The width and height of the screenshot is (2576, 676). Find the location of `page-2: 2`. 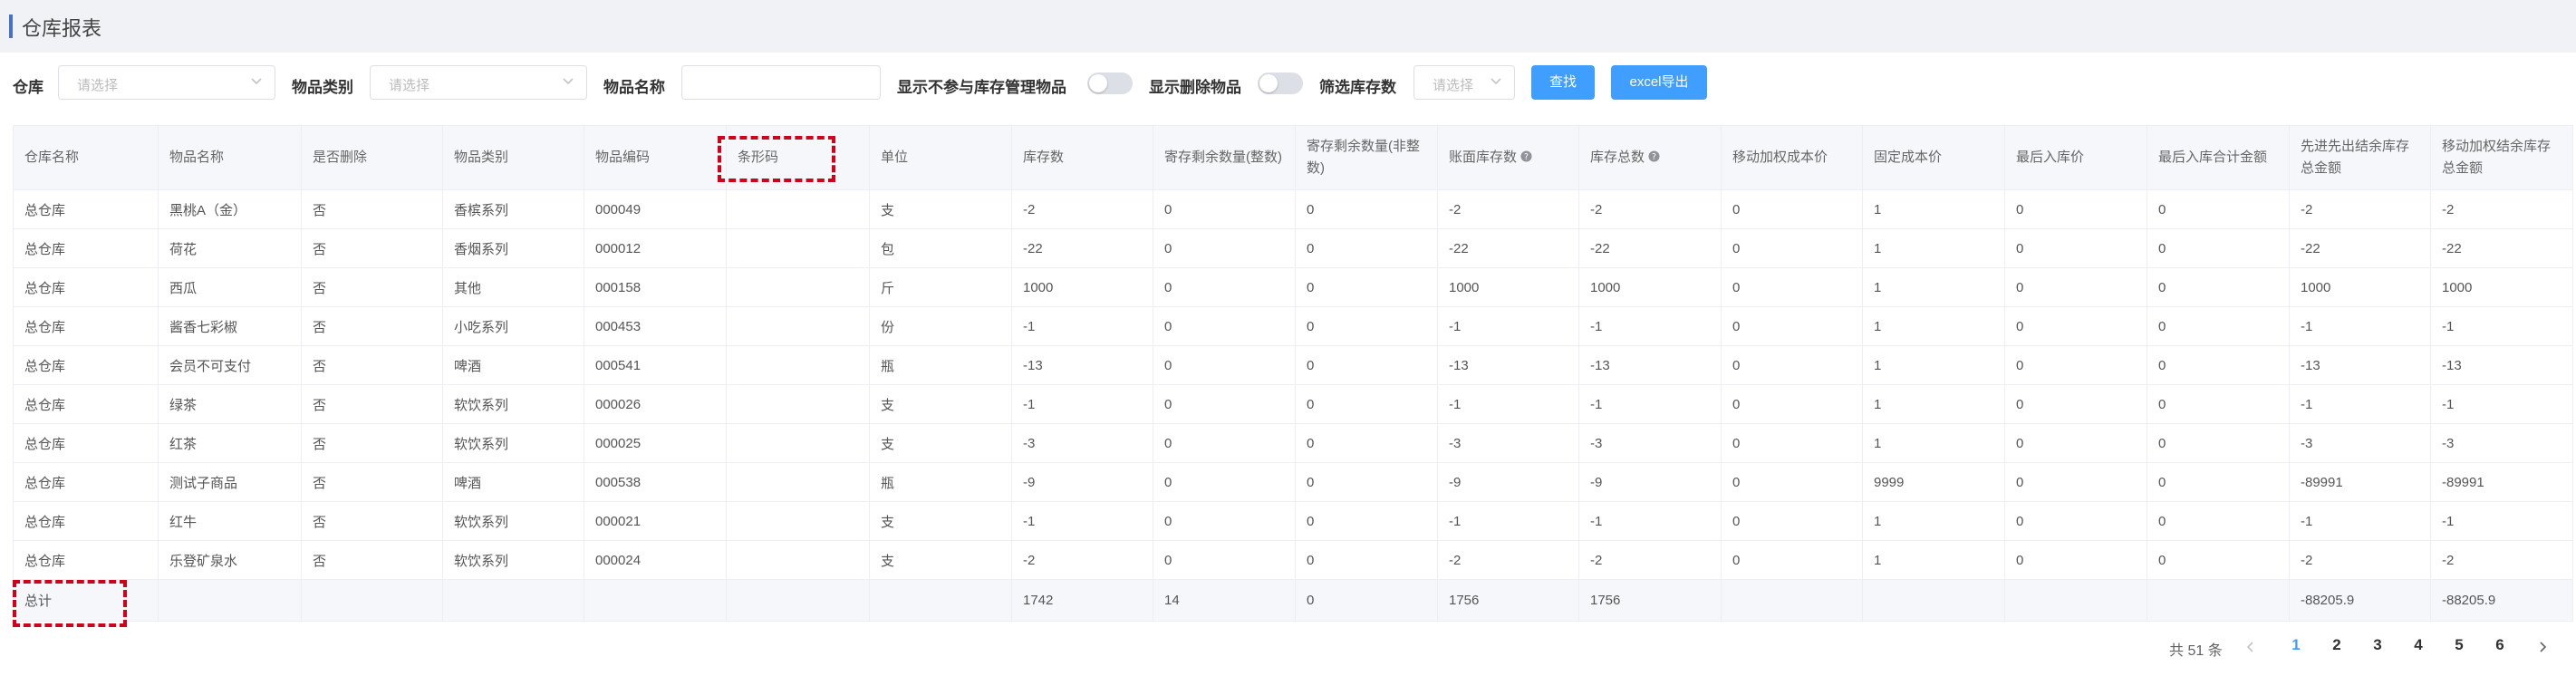

page-2: 2 is located at coordinates (2337, 645).